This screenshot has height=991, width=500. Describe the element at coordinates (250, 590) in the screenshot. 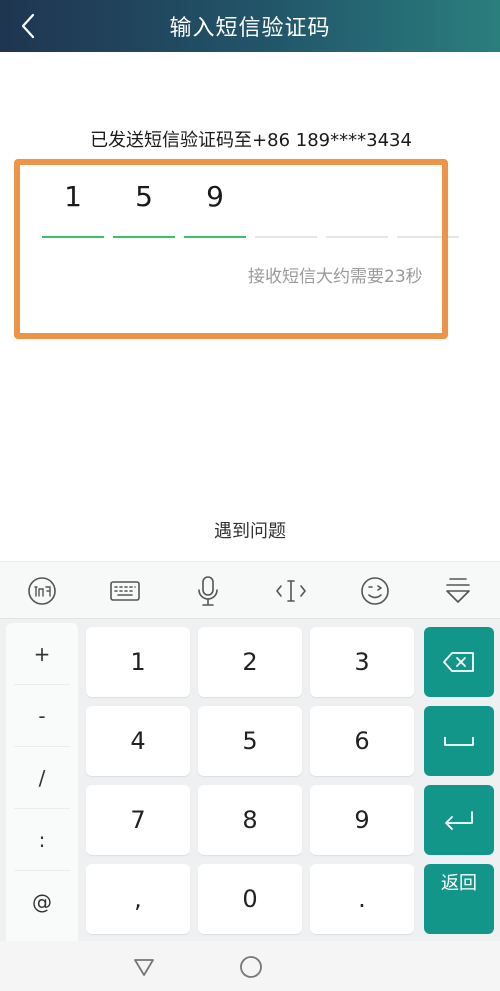

I see `keyboard-toolbar` at that location.